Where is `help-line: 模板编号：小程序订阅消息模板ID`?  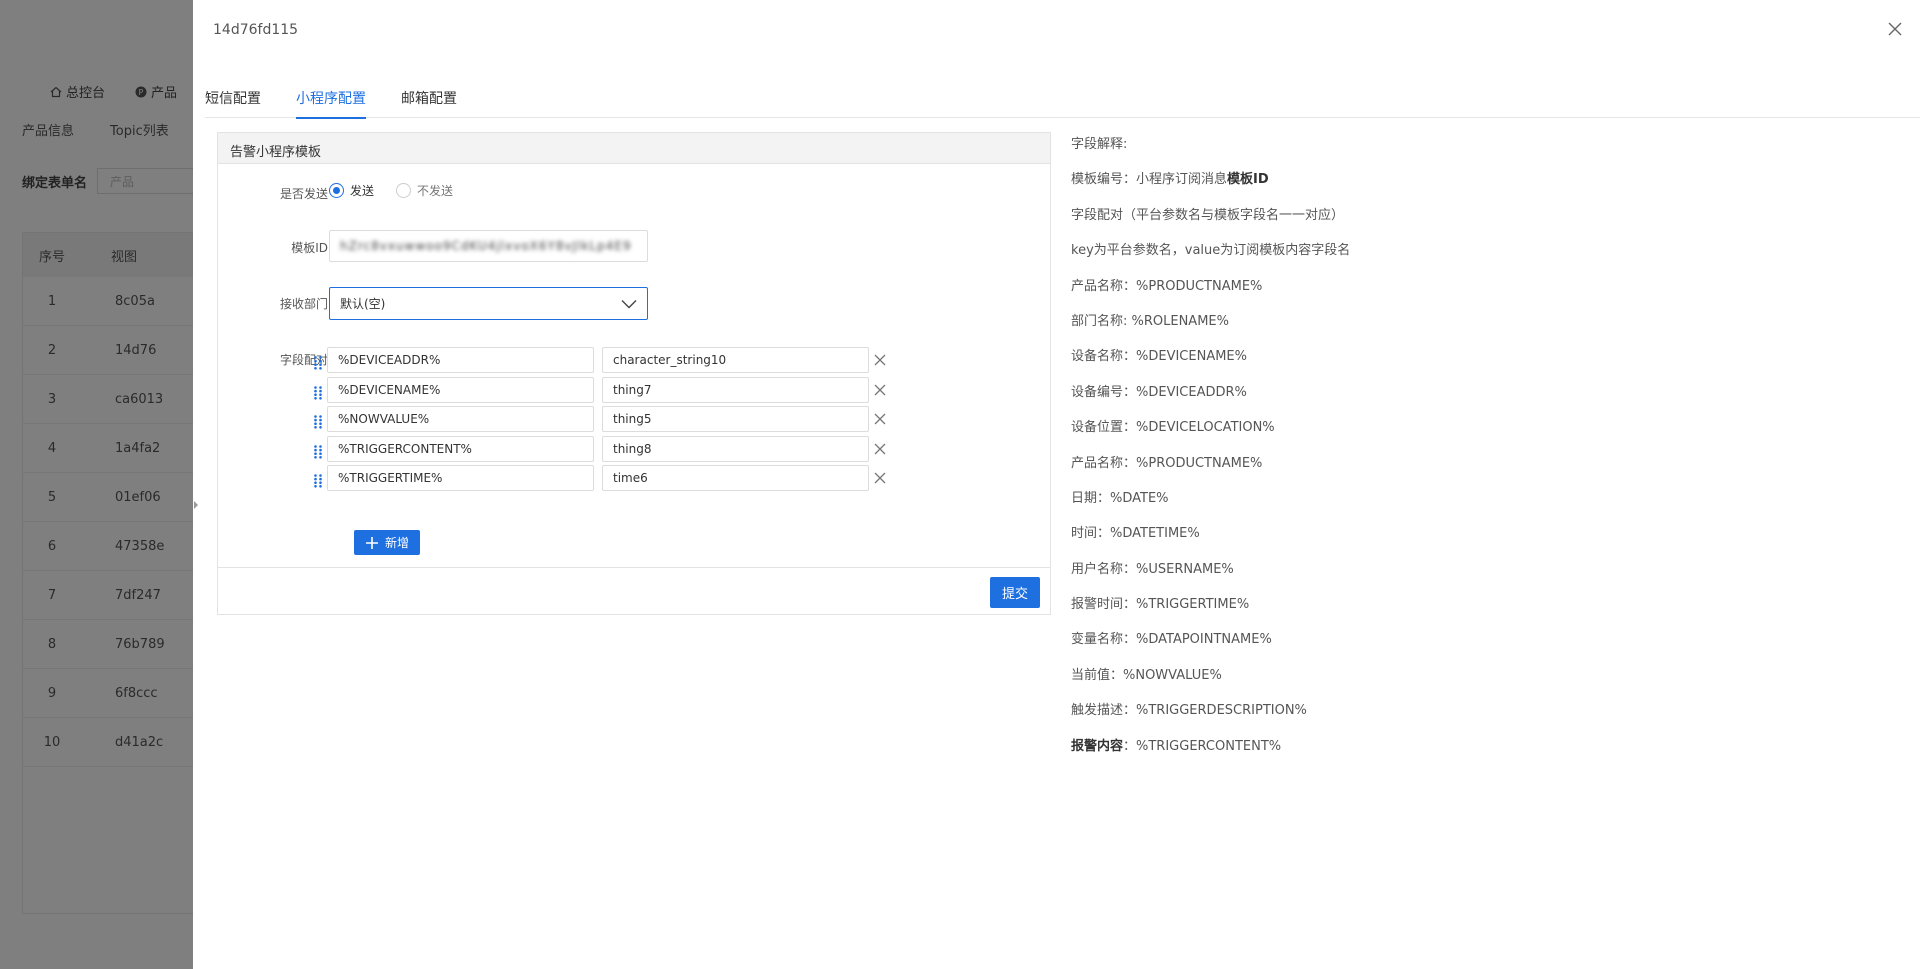
help-line: 模板编号：小程序订阅消息模板ID is located at coordinates (1391, 185).